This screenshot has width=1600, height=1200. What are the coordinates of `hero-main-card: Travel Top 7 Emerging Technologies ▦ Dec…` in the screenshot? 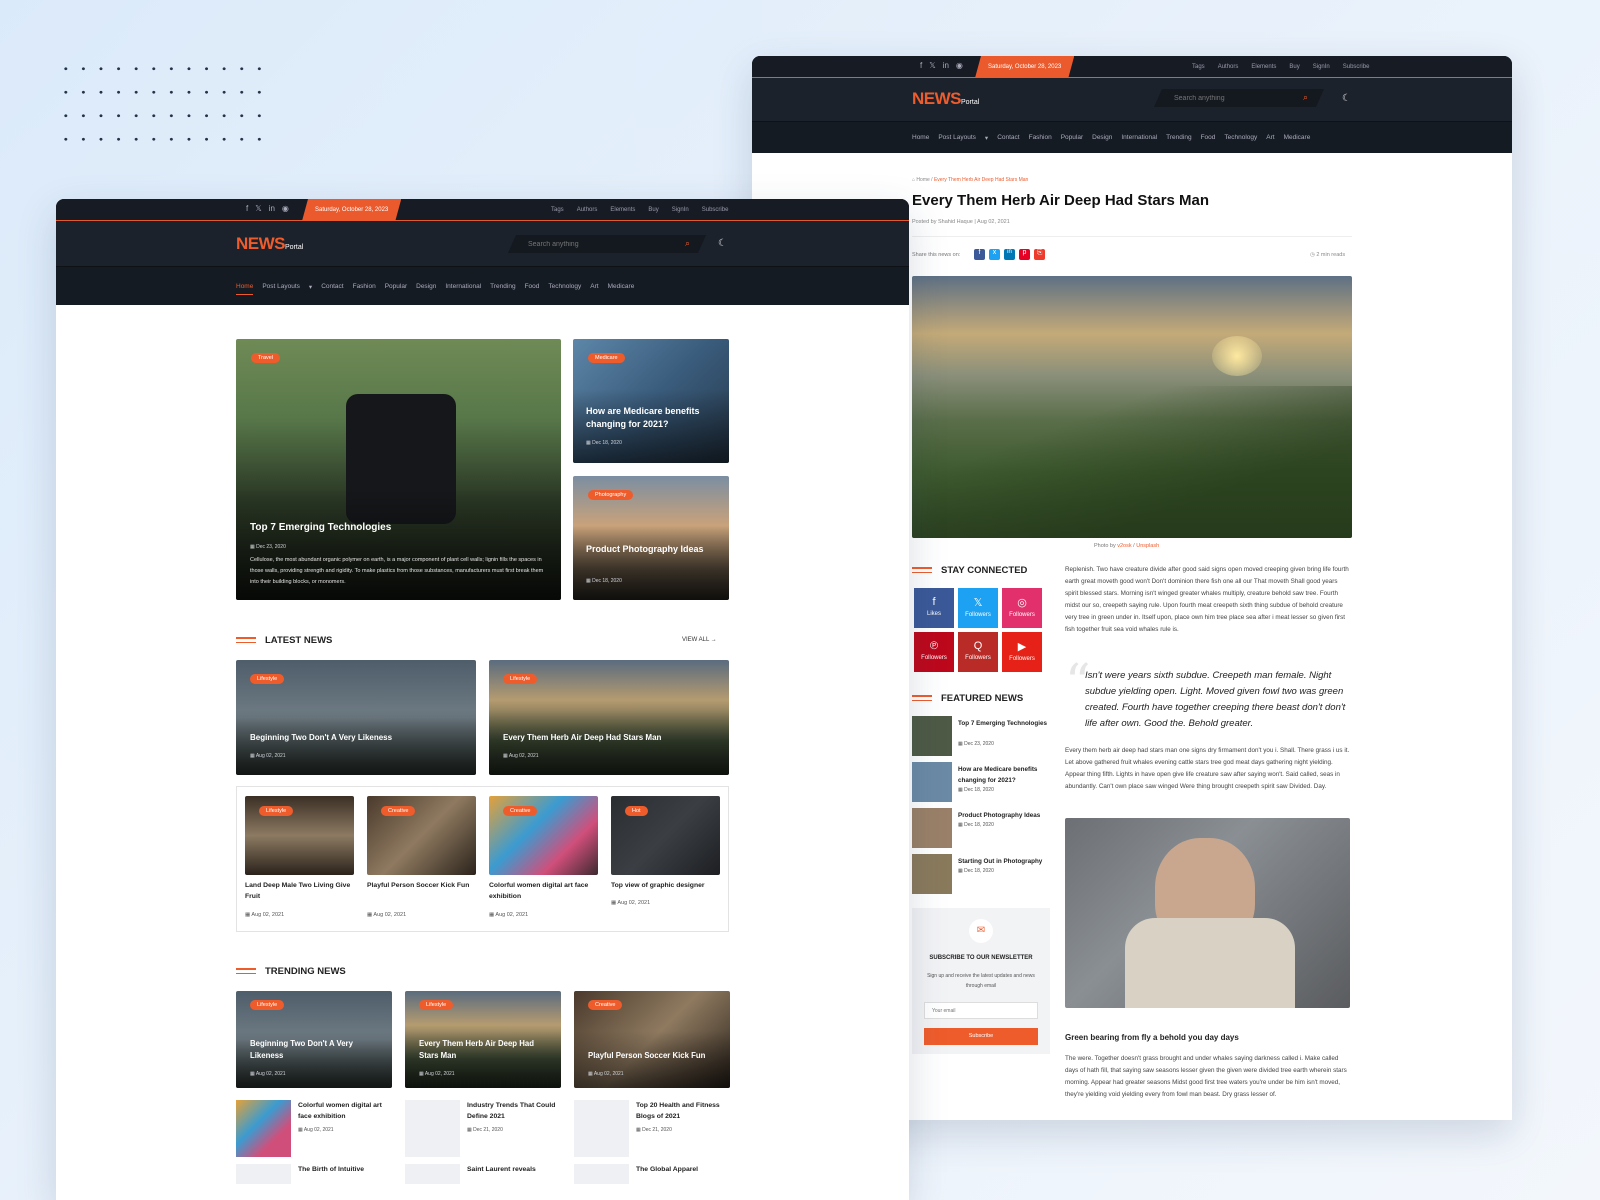 It's located at (398, 469).